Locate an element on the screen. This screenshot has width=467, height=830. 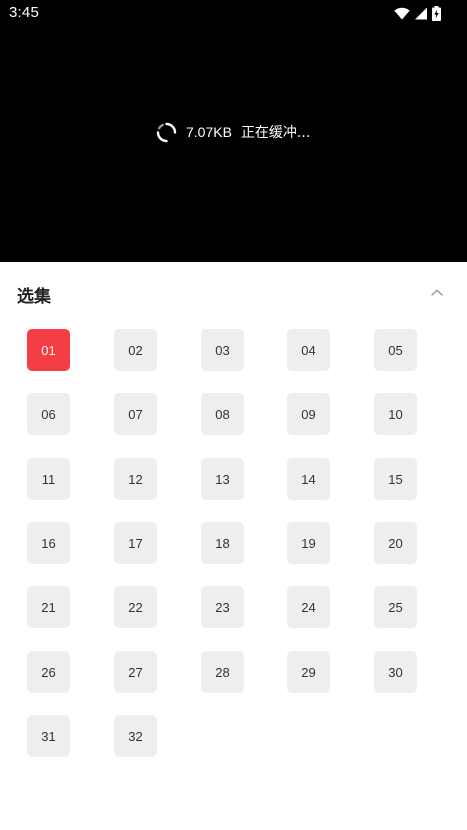
status-bar: 3:45 is located at coordinates (233, 14).